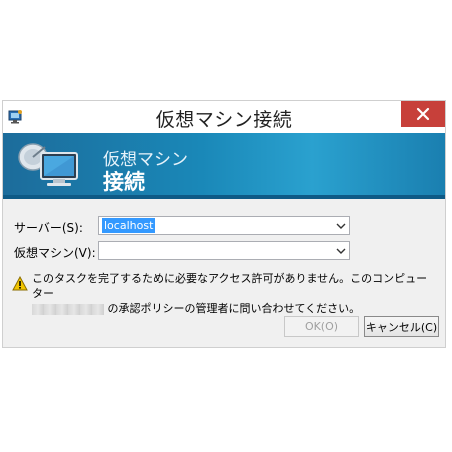 Image resolution: width=452 pixels, height=452 pixels. Describe the element at coordinates (224, 250) in the screenshot. I see `vm-combobox` at that location.